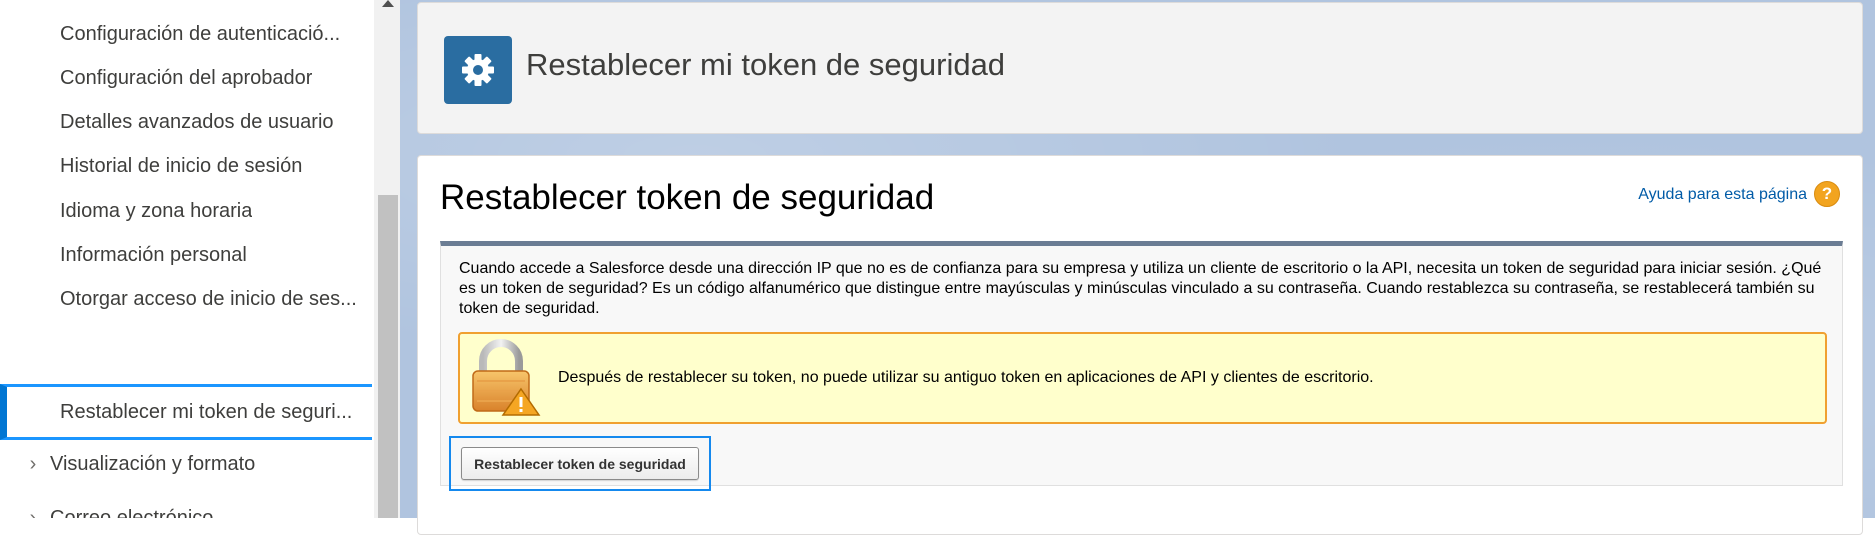 This screenshot has width=1875, height=535. Describe the element at coordinates (186, 505) in the screenshot. I see `sidebar-group-email: › Correo electrónico` at that location.